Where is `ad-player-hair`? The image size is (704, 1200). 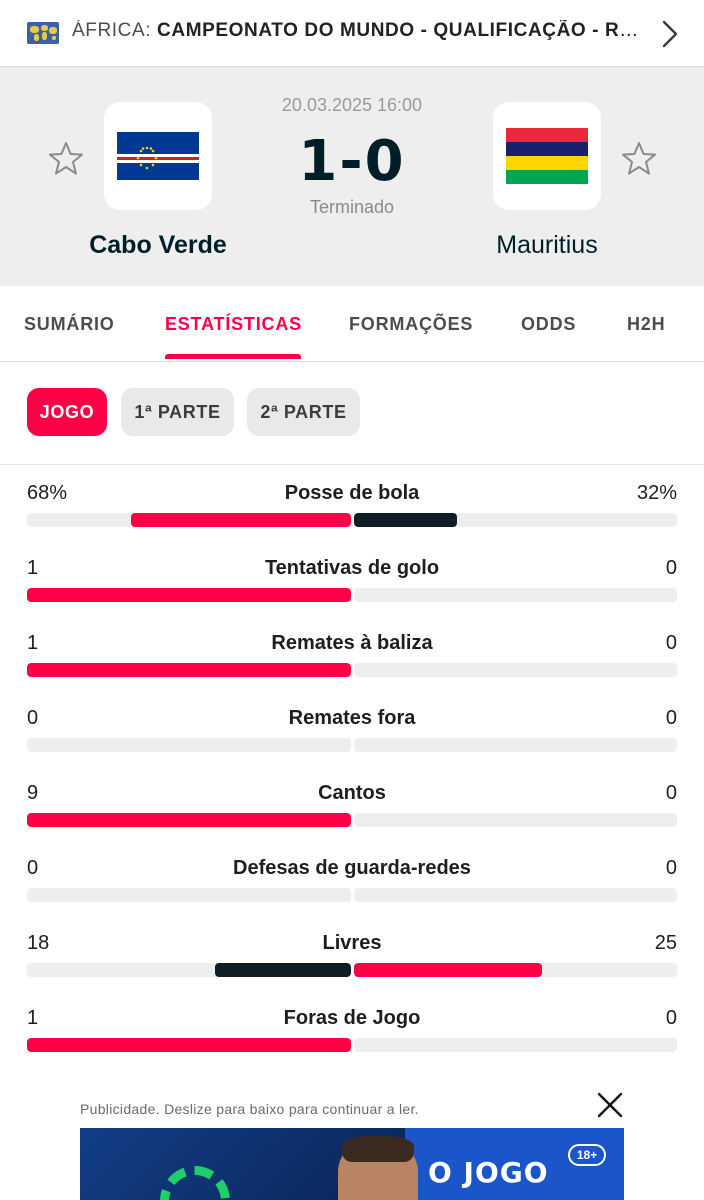 ad-player-hair is located at coordinates (378, 1149).